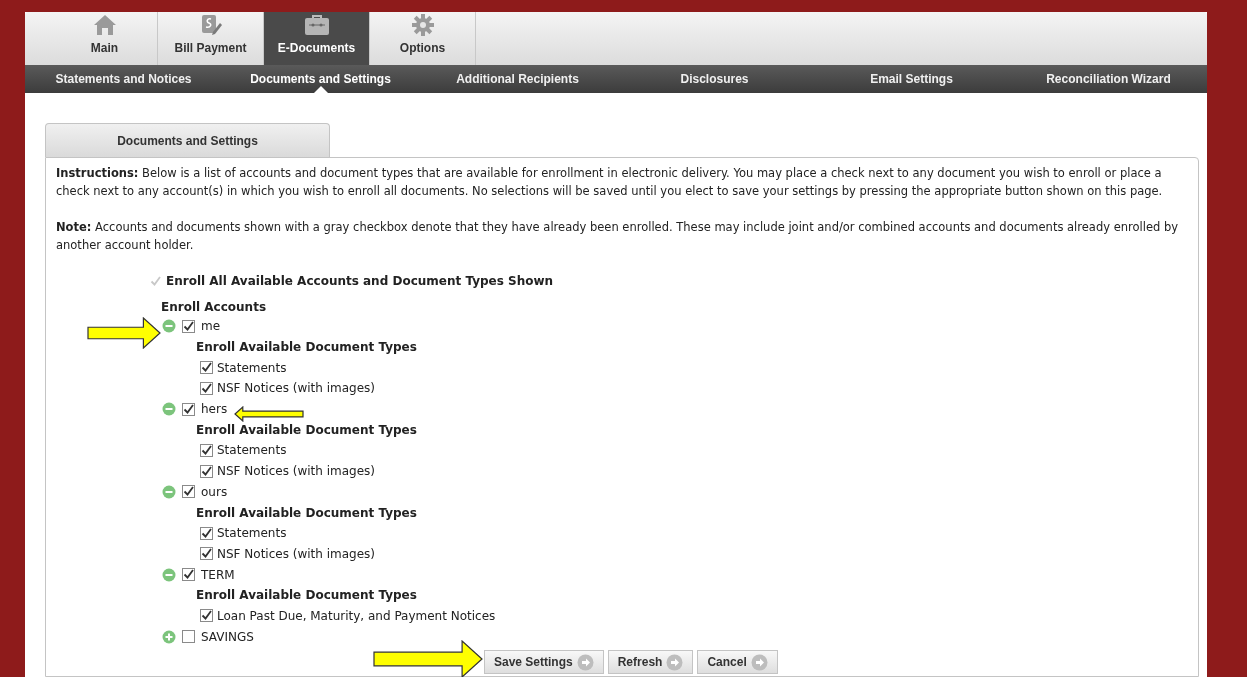  I want to click on section-tab: Documents and Settings, so click(187, 140).